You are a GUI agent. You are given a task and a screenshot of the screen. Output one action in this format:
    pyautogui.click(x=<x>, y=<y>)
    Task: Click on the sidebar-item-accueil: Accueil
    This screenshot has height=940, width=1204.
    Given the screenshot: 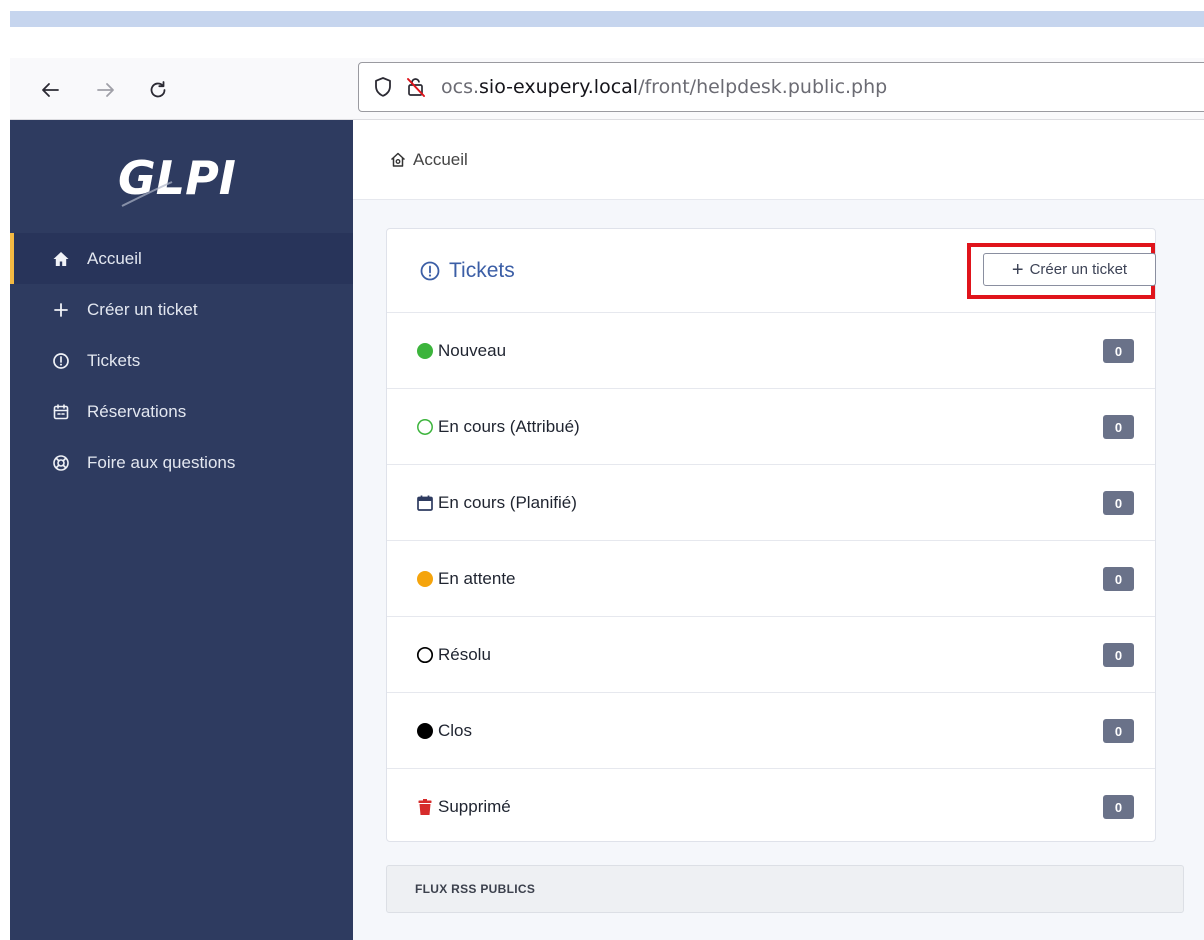 What is the action you would take?
    pyautogui.click(x=181, y=258)
    